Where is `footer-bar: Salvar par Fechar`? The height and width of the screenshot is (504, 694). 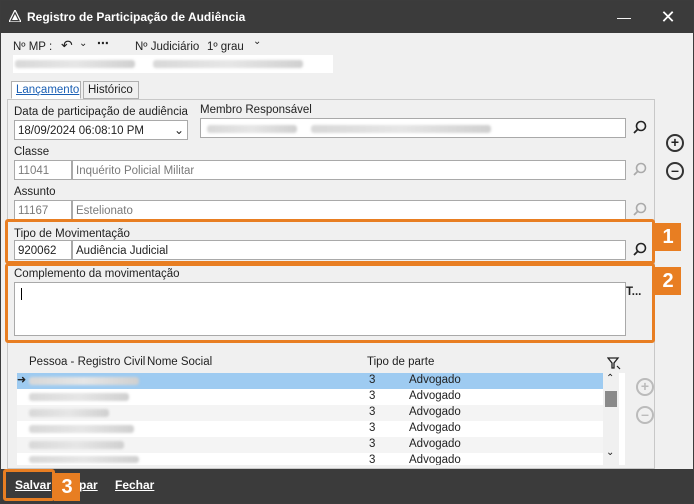
footer-bar: Salvar par Fechar is located at coordinates (347, 486).